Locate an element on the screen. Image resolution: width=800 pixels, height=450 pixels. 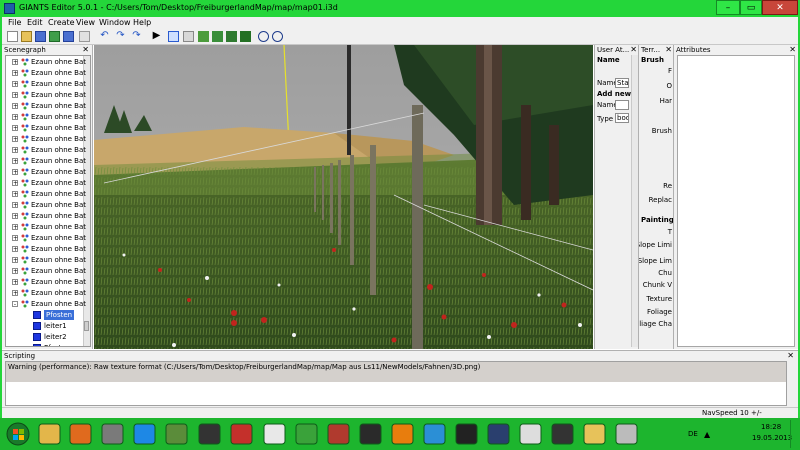
tools-icon is located at coordinates (112, 434).